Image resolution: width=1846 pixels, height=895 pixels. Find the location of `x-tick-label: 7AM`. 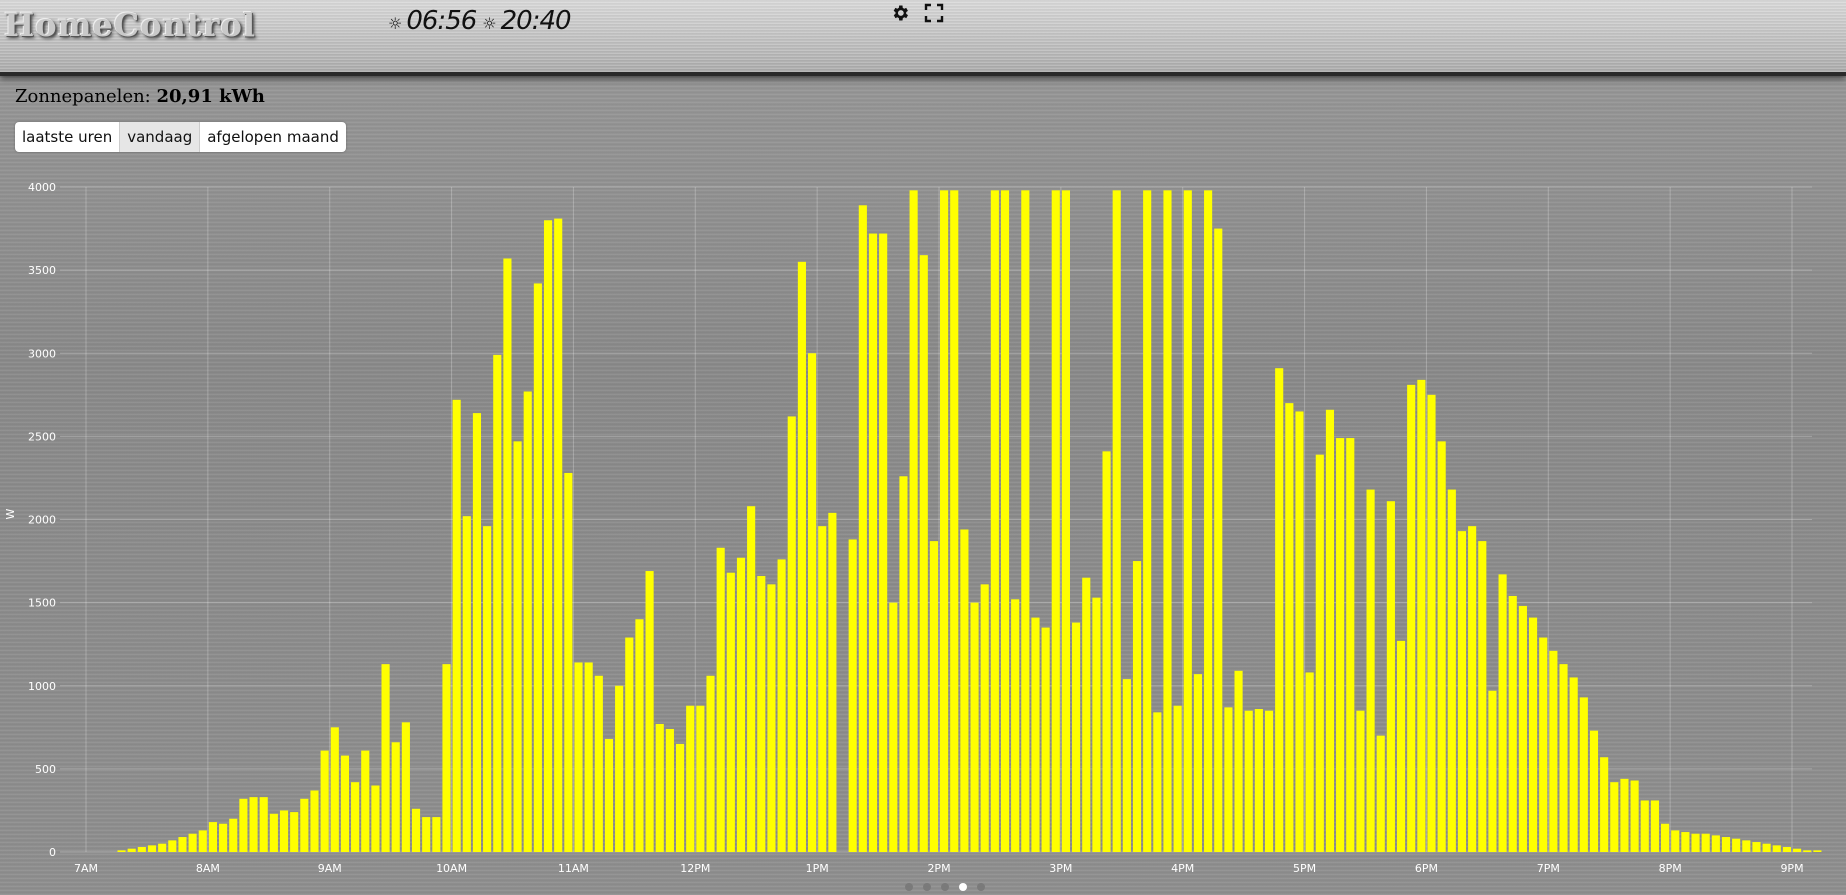

x-tick-label: 7AM is located at coordinates (86, 868).